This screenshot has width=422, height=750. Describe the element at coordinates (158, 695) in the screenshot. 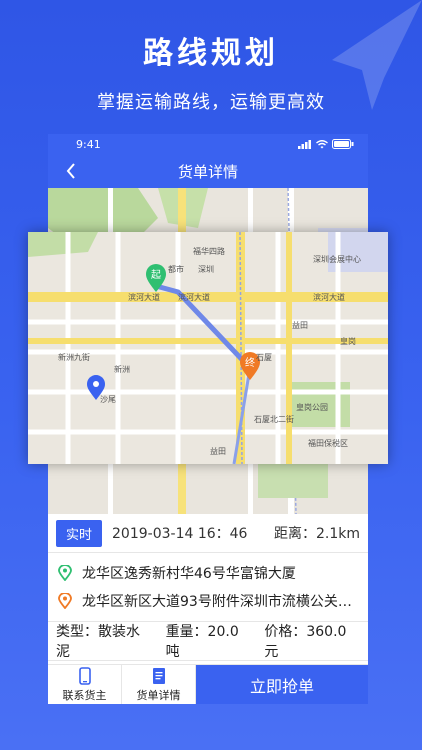

I see `order-detail-label: 货单详情` at that location.